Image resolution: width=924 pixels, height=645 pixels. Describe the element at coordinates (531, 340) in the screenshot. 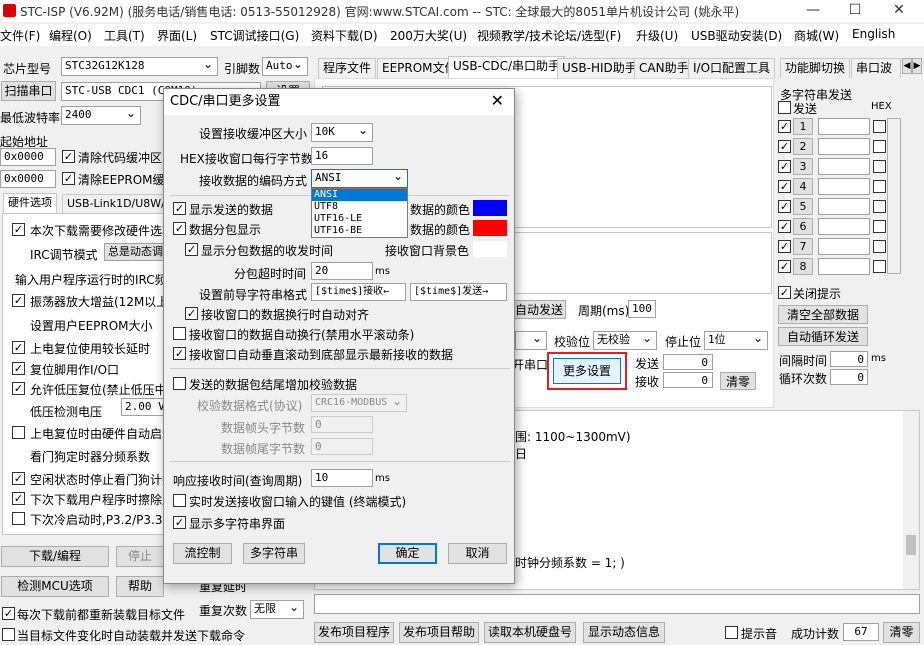

I see `databits-select` at that location.